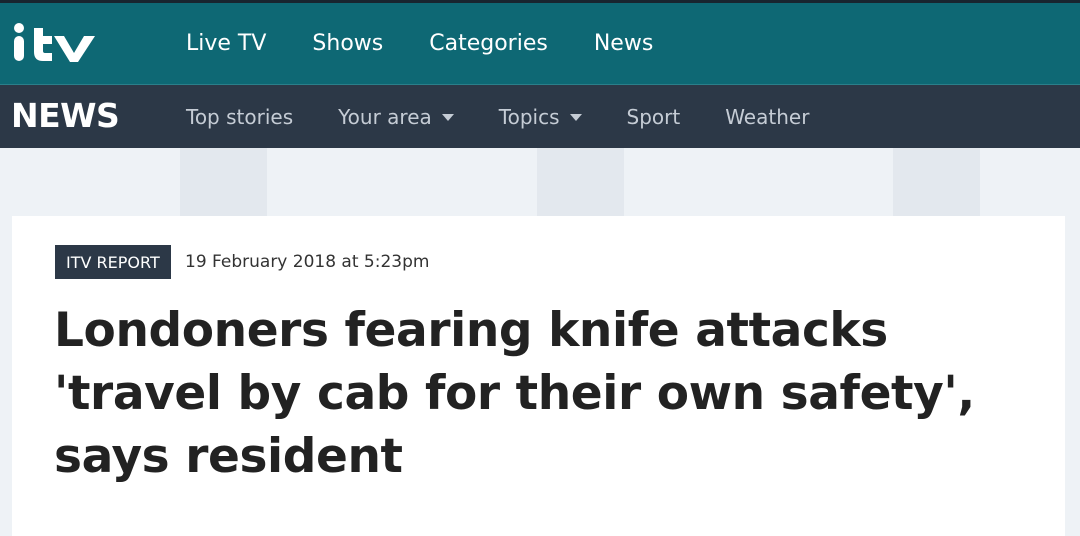 This screenshot has height=536, width=1080. I want to click on itv-logo, so click(55, 42).